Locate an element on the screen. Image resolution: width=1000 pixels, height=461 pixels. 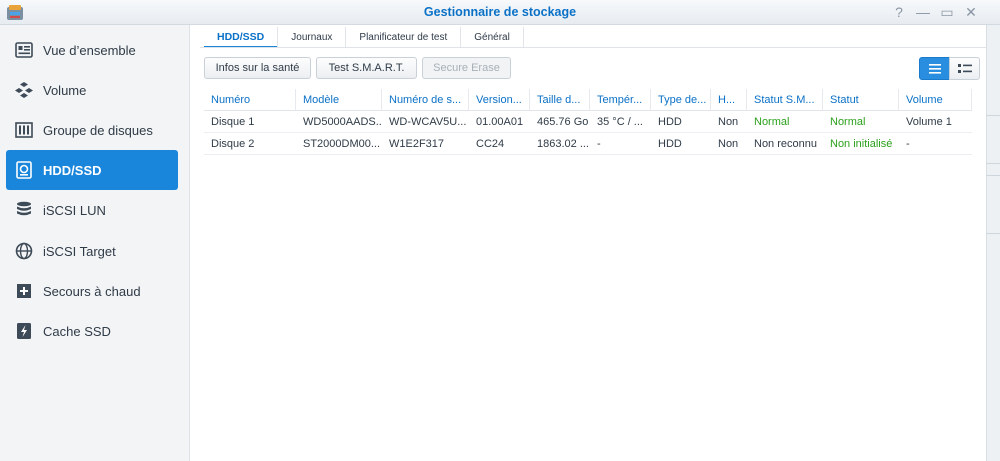
sidebar-item-iscsi-target: iSCSI Target is located at coordinates (92, 251).